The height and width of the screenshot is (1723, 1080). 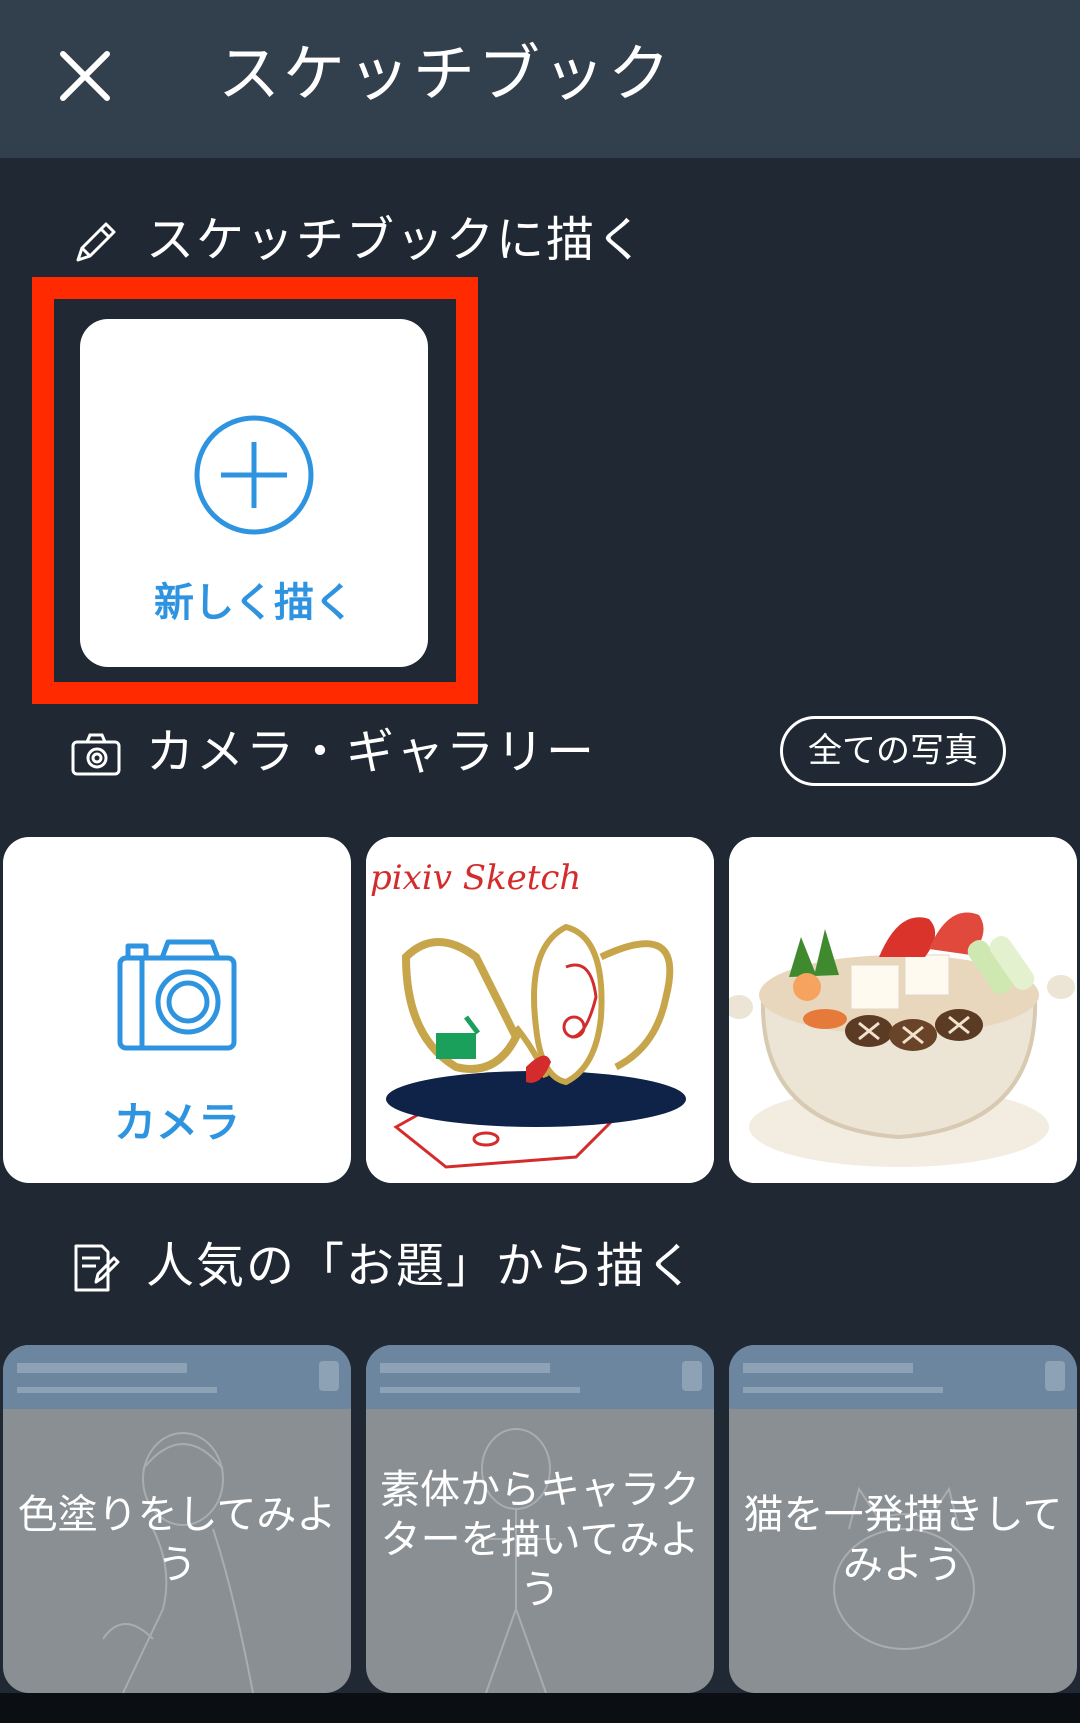 I want to click on theme-card-cat: 猫を一発描きしてみよう, so click(x=903, y=1519).